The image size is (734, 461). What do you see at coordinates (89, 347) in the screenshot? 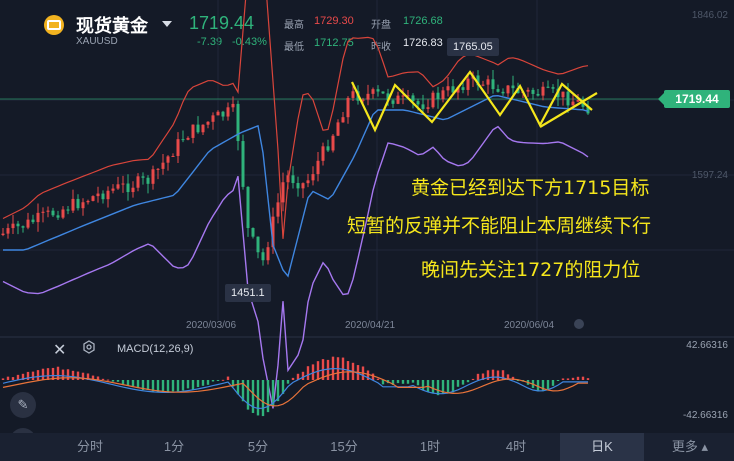
I see `settings-icon` at bounding box center [89, 347].